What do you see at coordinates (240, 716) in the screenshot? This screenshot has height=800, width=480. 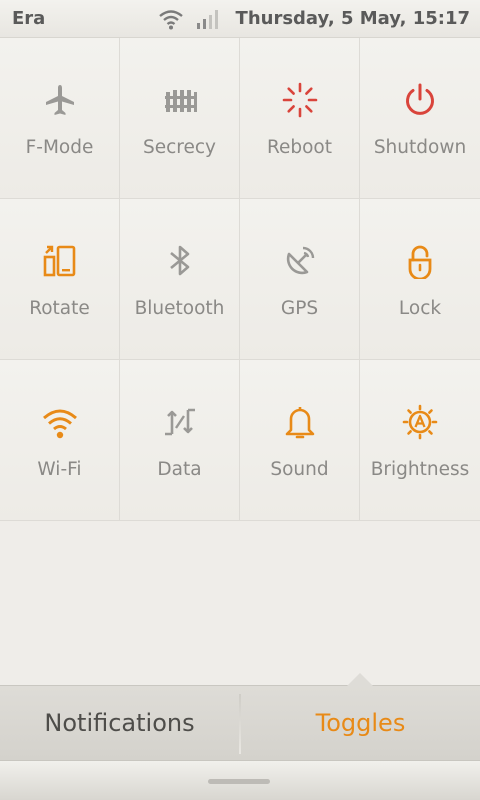 I see `tab-bar: Notifications Toggles` at bounding box center [240, 716].